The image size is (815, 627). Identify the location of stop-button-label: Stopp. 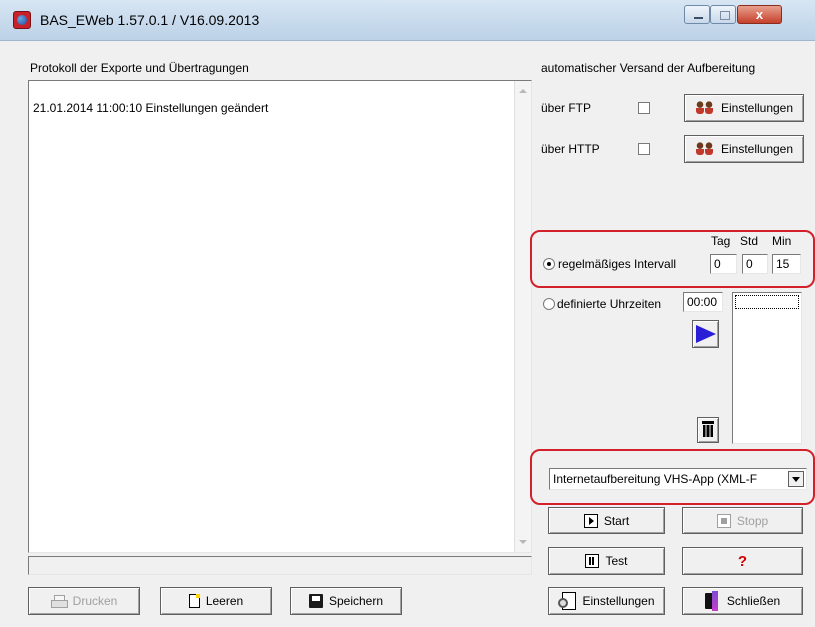
(752, 520).